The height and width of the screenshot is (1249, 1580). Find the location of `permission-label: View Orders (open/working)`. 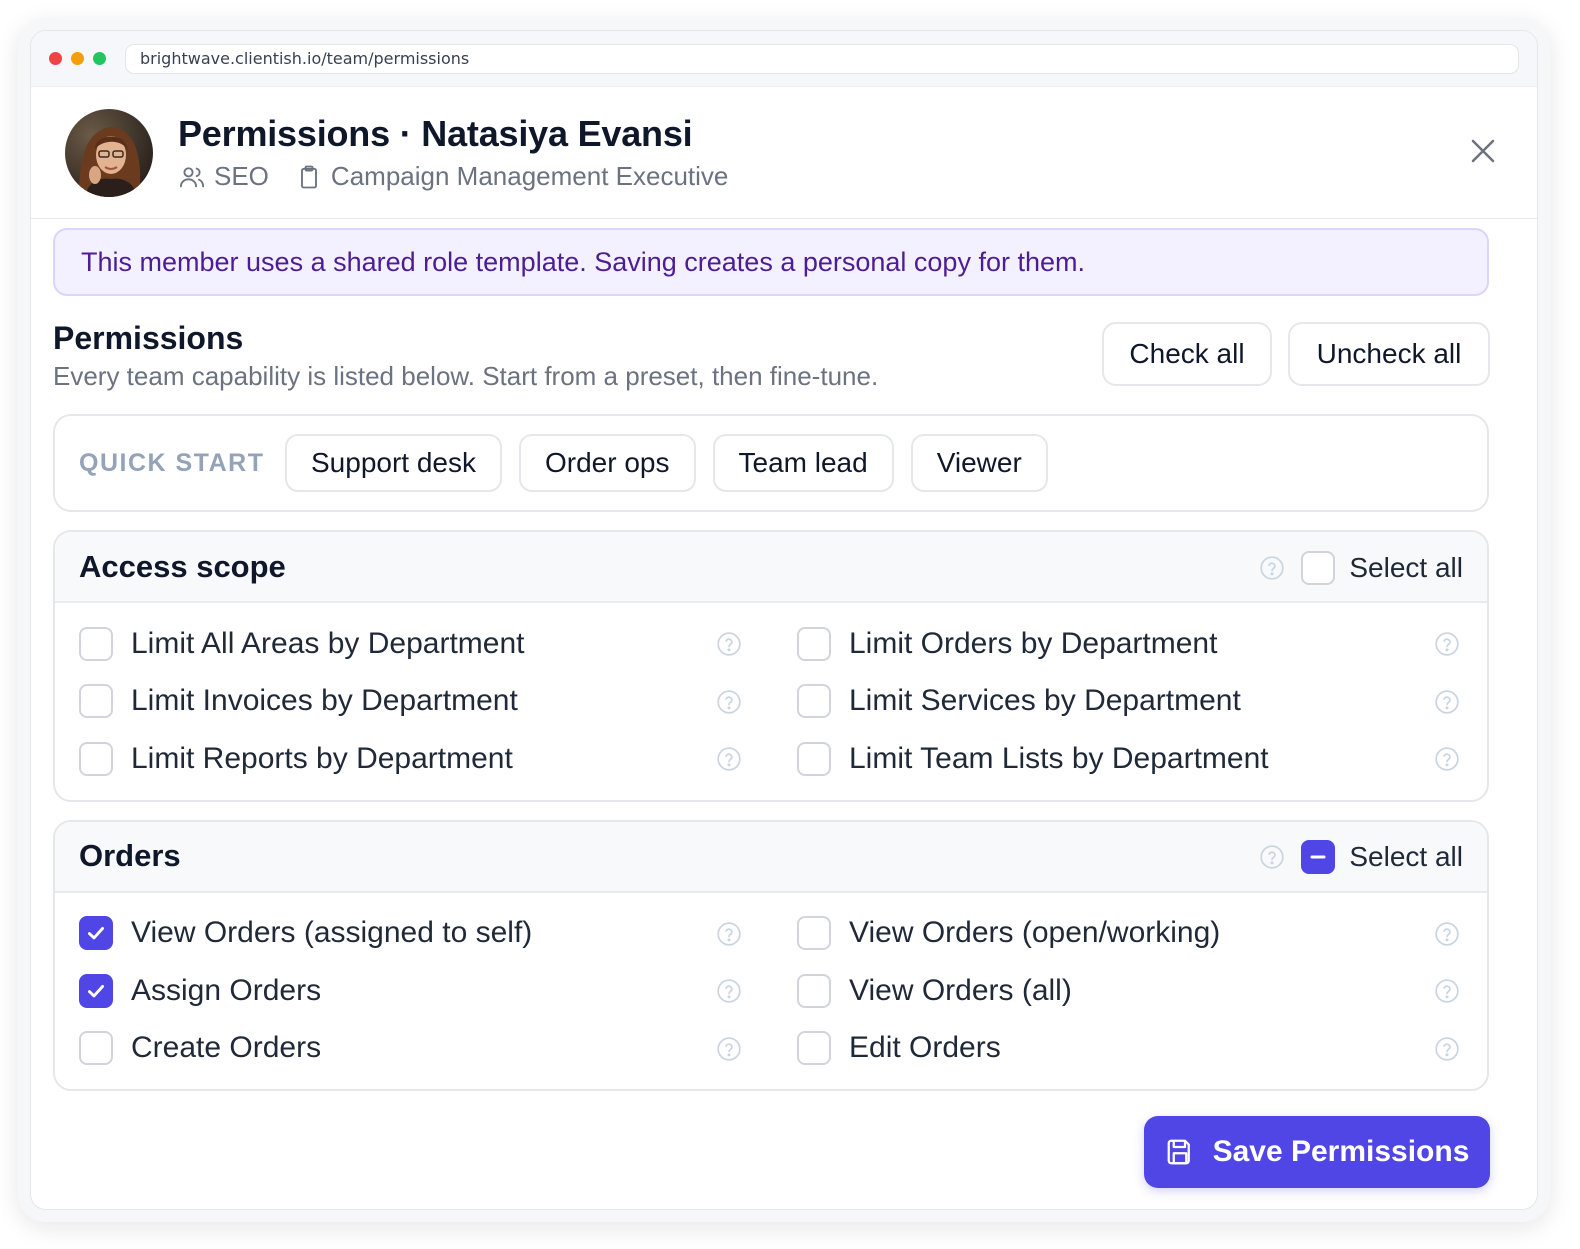

permission-label: View Orders (open/working) is located at coordinates (1035, 933).